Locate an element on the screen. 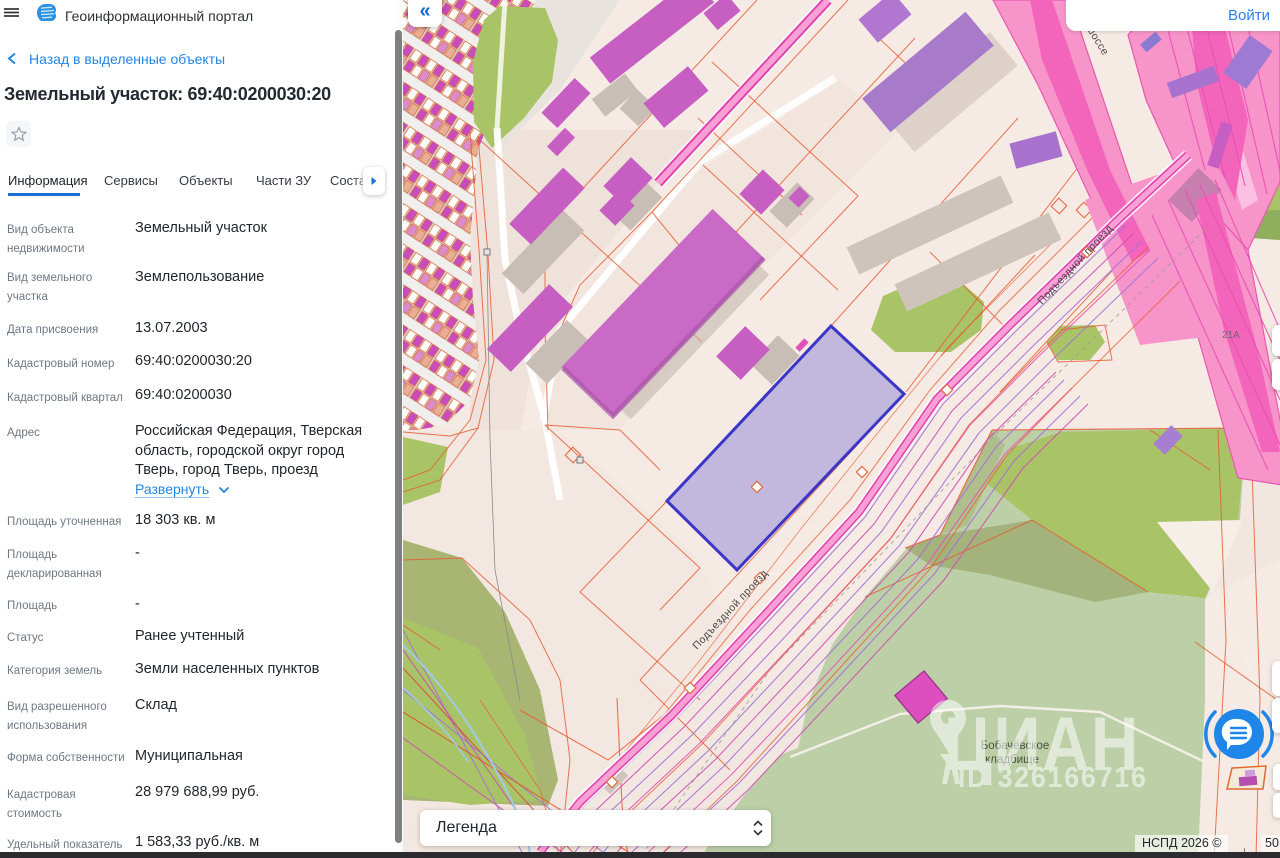 Image resolution: width=1280 pixels, height=858 pixels. svg-text: ID 326166716 is located at coordinates (1053, 777).